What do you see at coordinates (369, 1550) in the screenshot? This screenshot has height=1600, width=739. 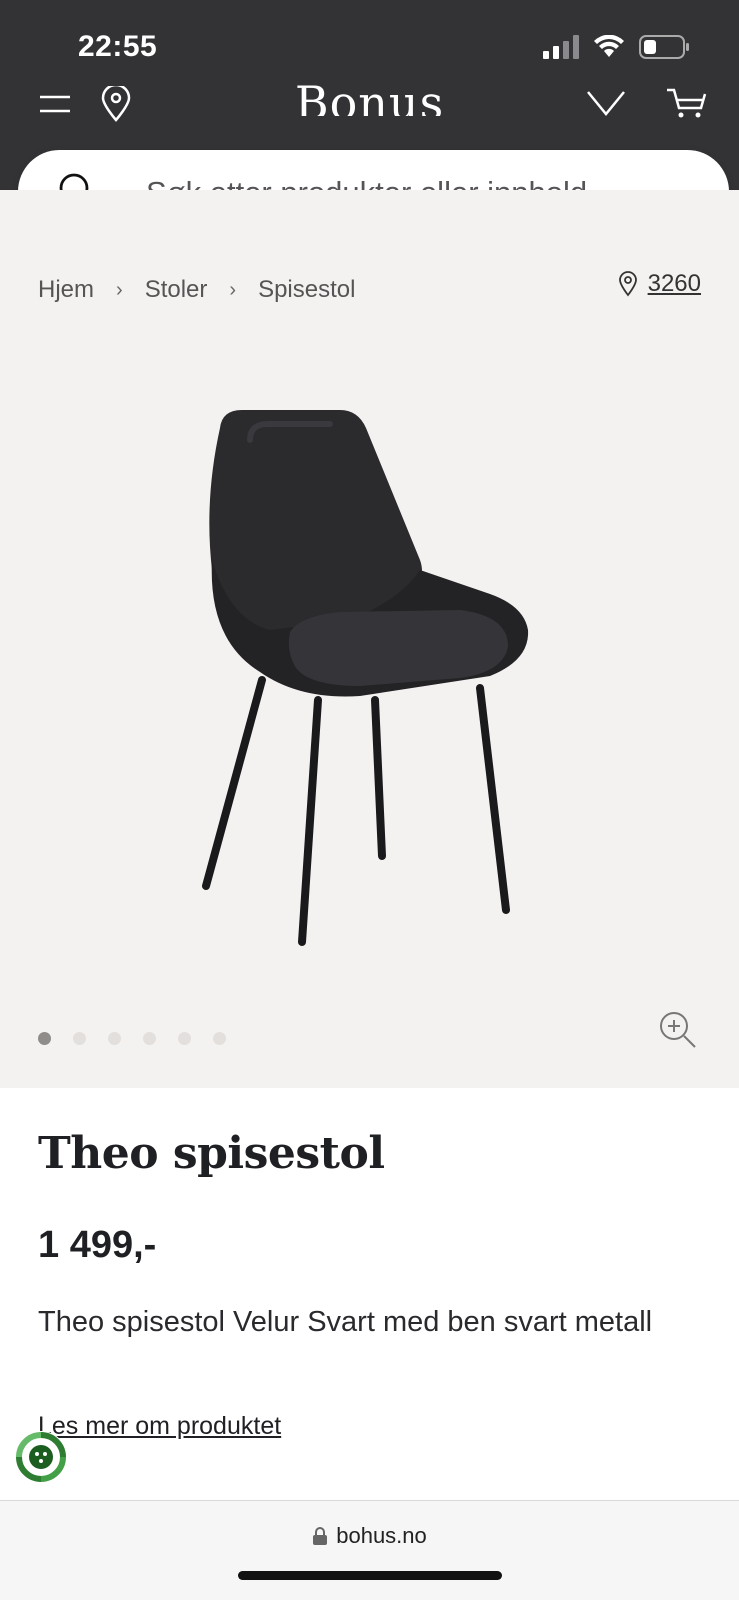 I see `browser-bottom-bar: bohus.no` at bounding box center [369, 1550].